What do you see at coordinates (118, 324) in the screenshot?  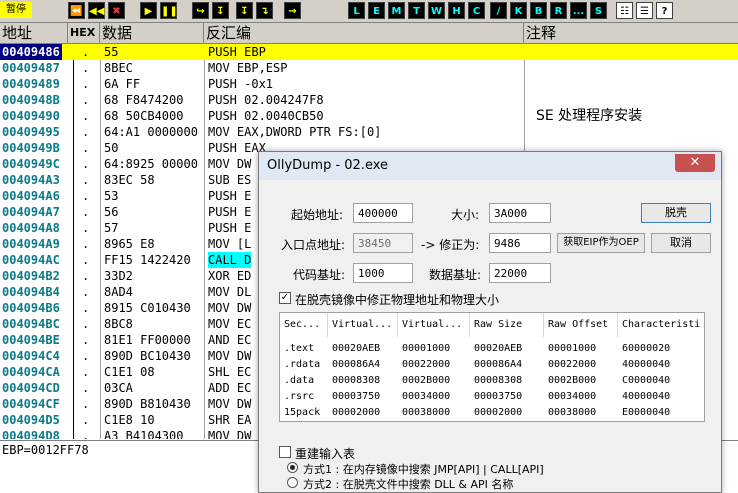 I see `code-hex: 8BC8` at bounding box center [118, 324].